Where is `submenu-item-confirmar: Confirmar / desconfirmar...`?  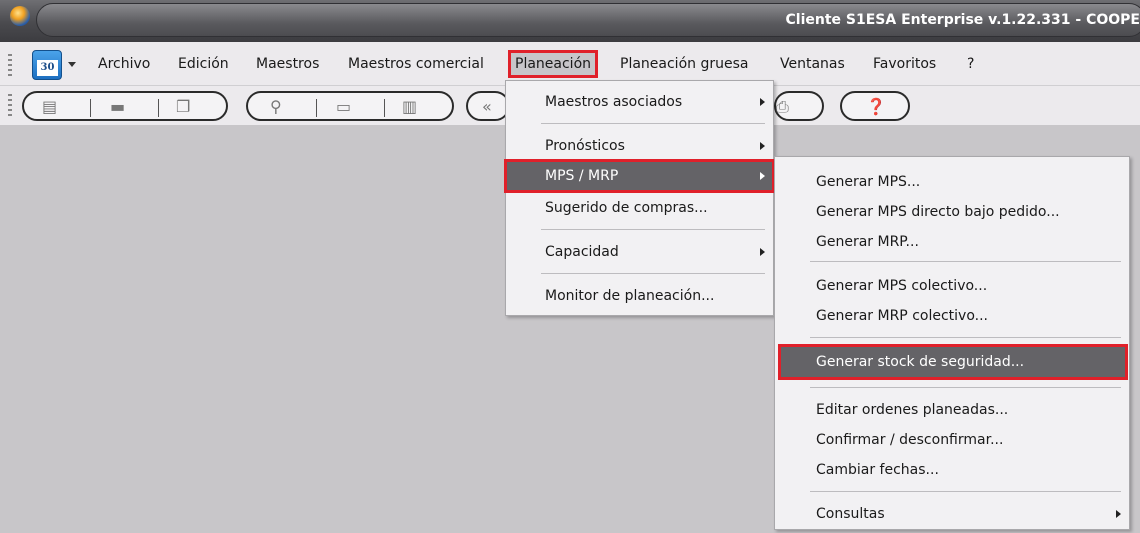 submenu-item-confirmar: Confirmar / desconfirmar... is located at coordinates (952, 440).